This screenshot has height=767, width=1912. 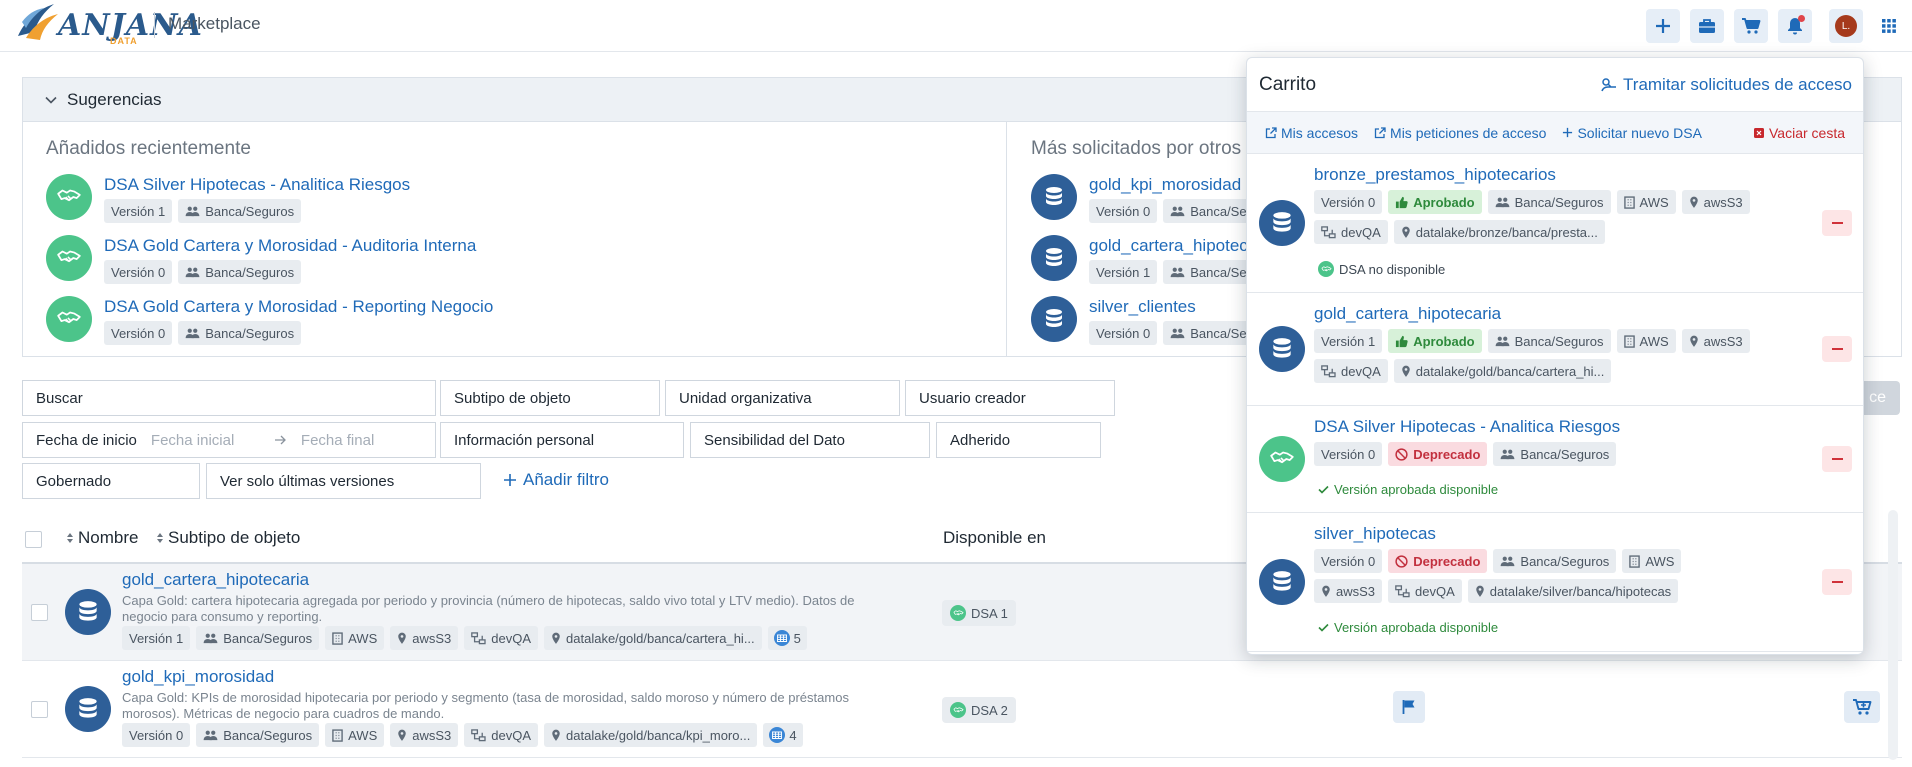 What do you see at coordinates (1435, 202) in the screenshot?
I see `approved-status-tag: Aprobado` at bounding box center [1435, 202].